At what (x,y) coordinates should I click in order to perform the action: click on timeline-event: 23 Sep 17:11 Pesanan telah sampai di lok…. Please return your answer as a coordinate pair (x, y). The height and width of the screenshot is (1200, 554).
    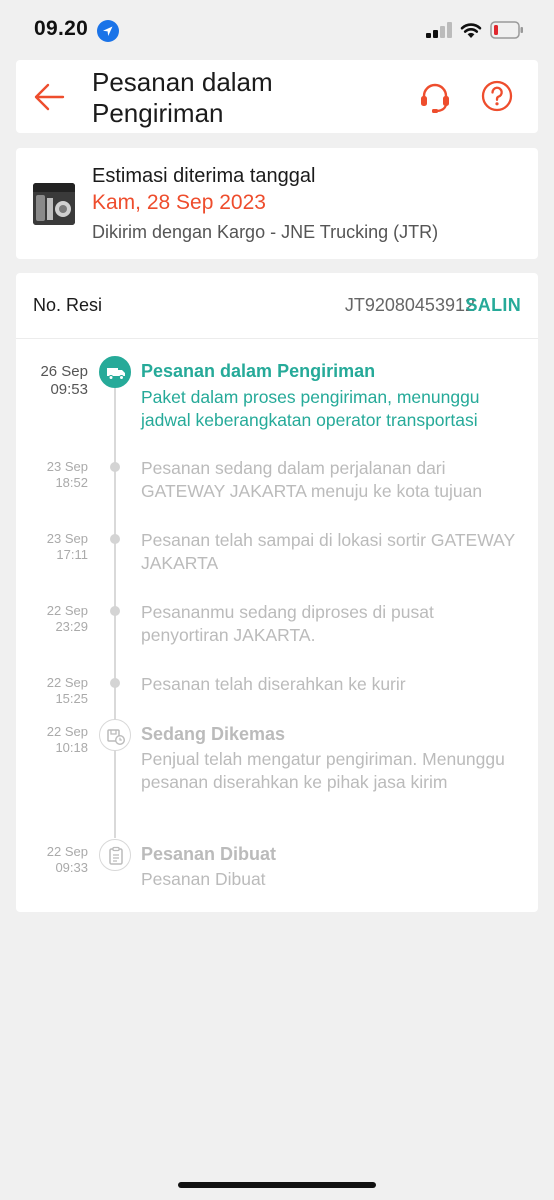
    Looking at the image, I should click on (277, 555).